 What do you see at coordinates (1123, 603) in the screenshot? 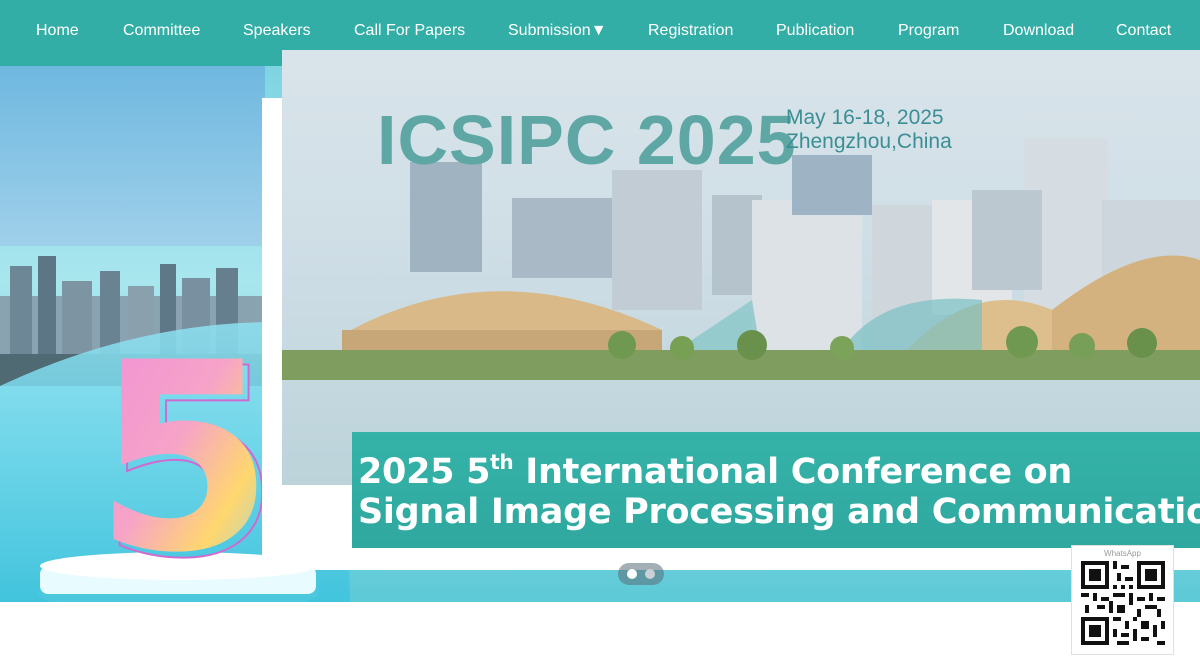
I see `qr-code-image` at bounding box center [1123, 603].